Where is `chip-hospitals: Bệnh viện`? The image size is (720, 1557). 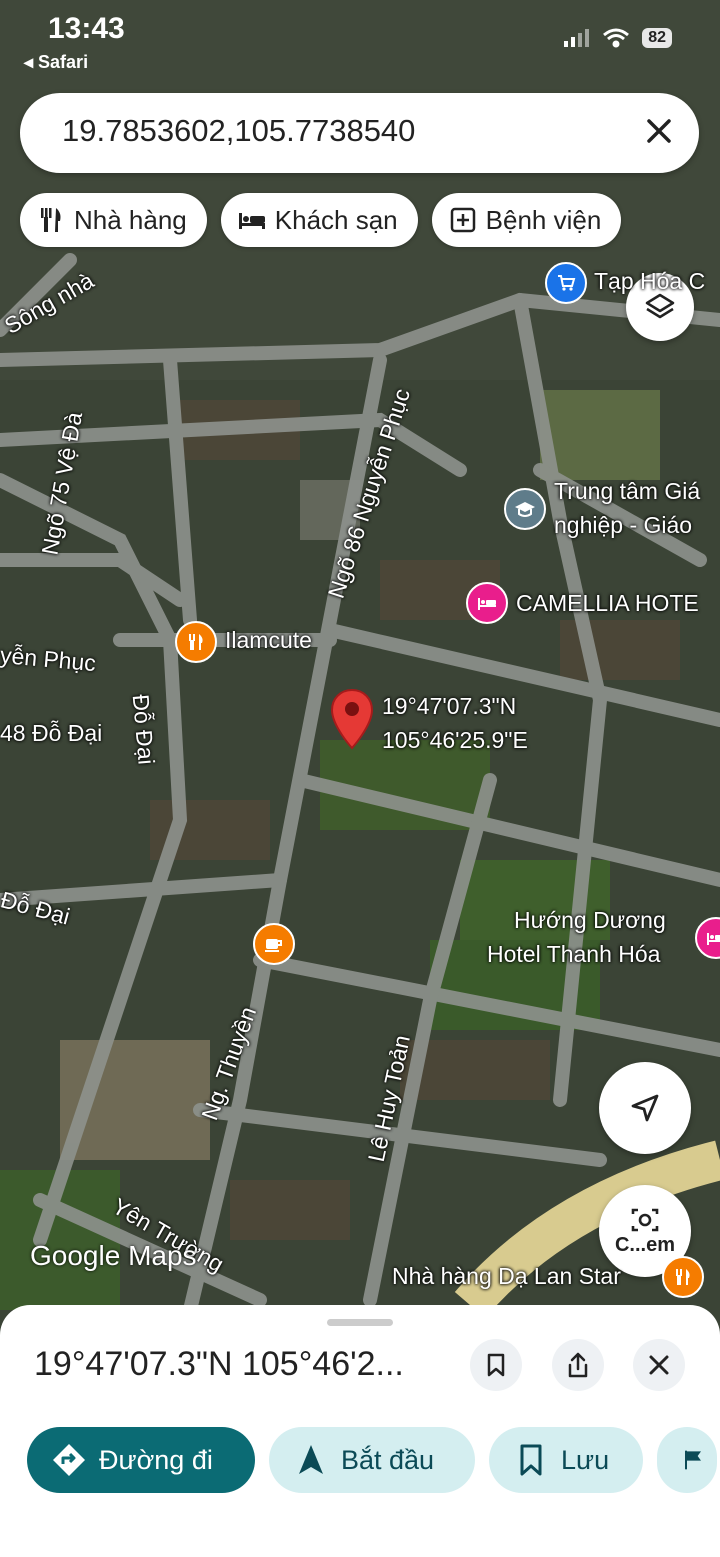
chip-hospitals: Bệnh viện is located at coordinates (526, 220).